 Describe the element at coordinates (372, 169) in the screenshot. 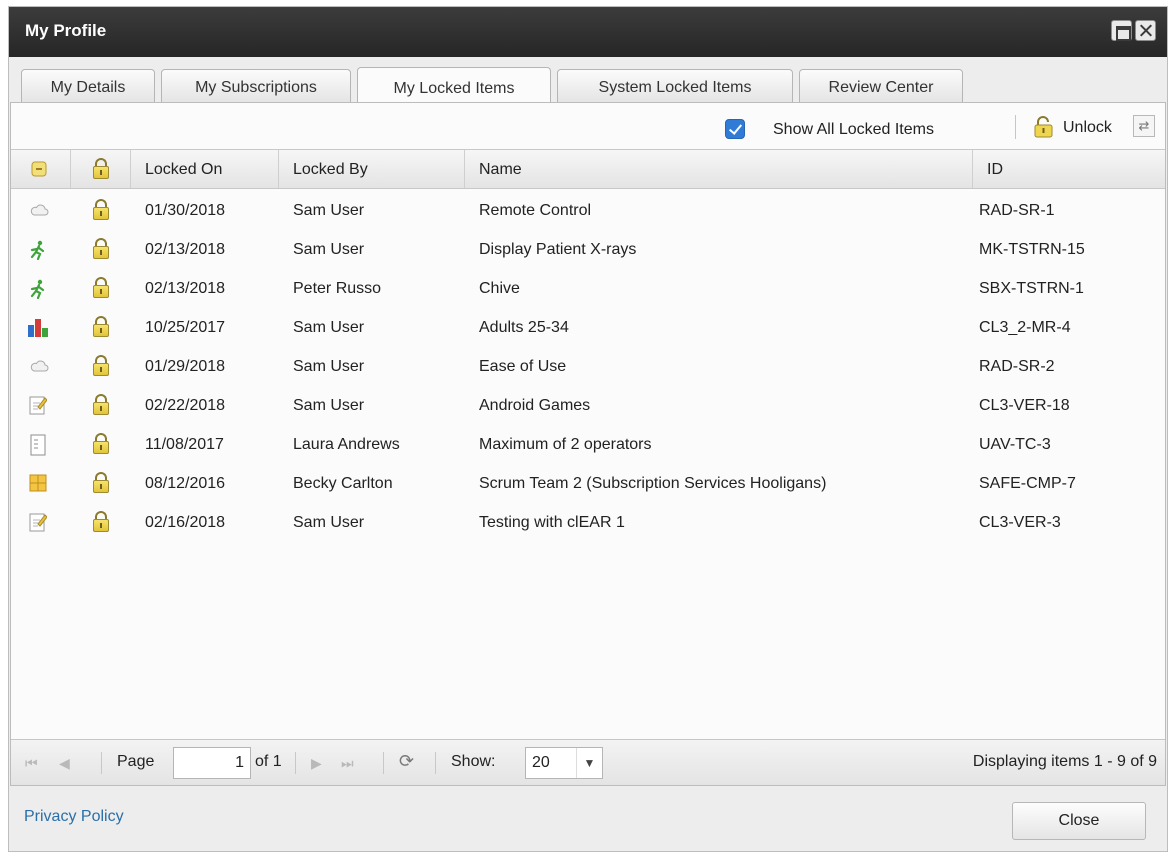

I see `locked-by-column-header: Locked By` at that location.